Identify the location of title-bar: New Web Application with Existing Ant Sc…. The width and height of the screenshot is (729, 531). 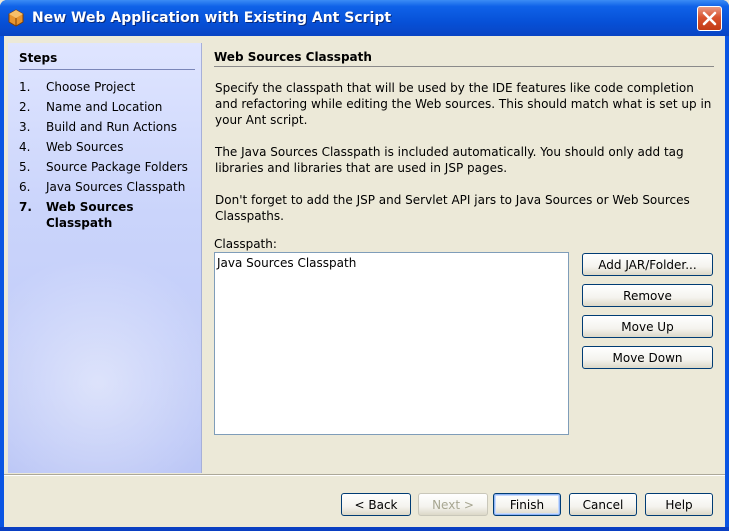
(364, 18).